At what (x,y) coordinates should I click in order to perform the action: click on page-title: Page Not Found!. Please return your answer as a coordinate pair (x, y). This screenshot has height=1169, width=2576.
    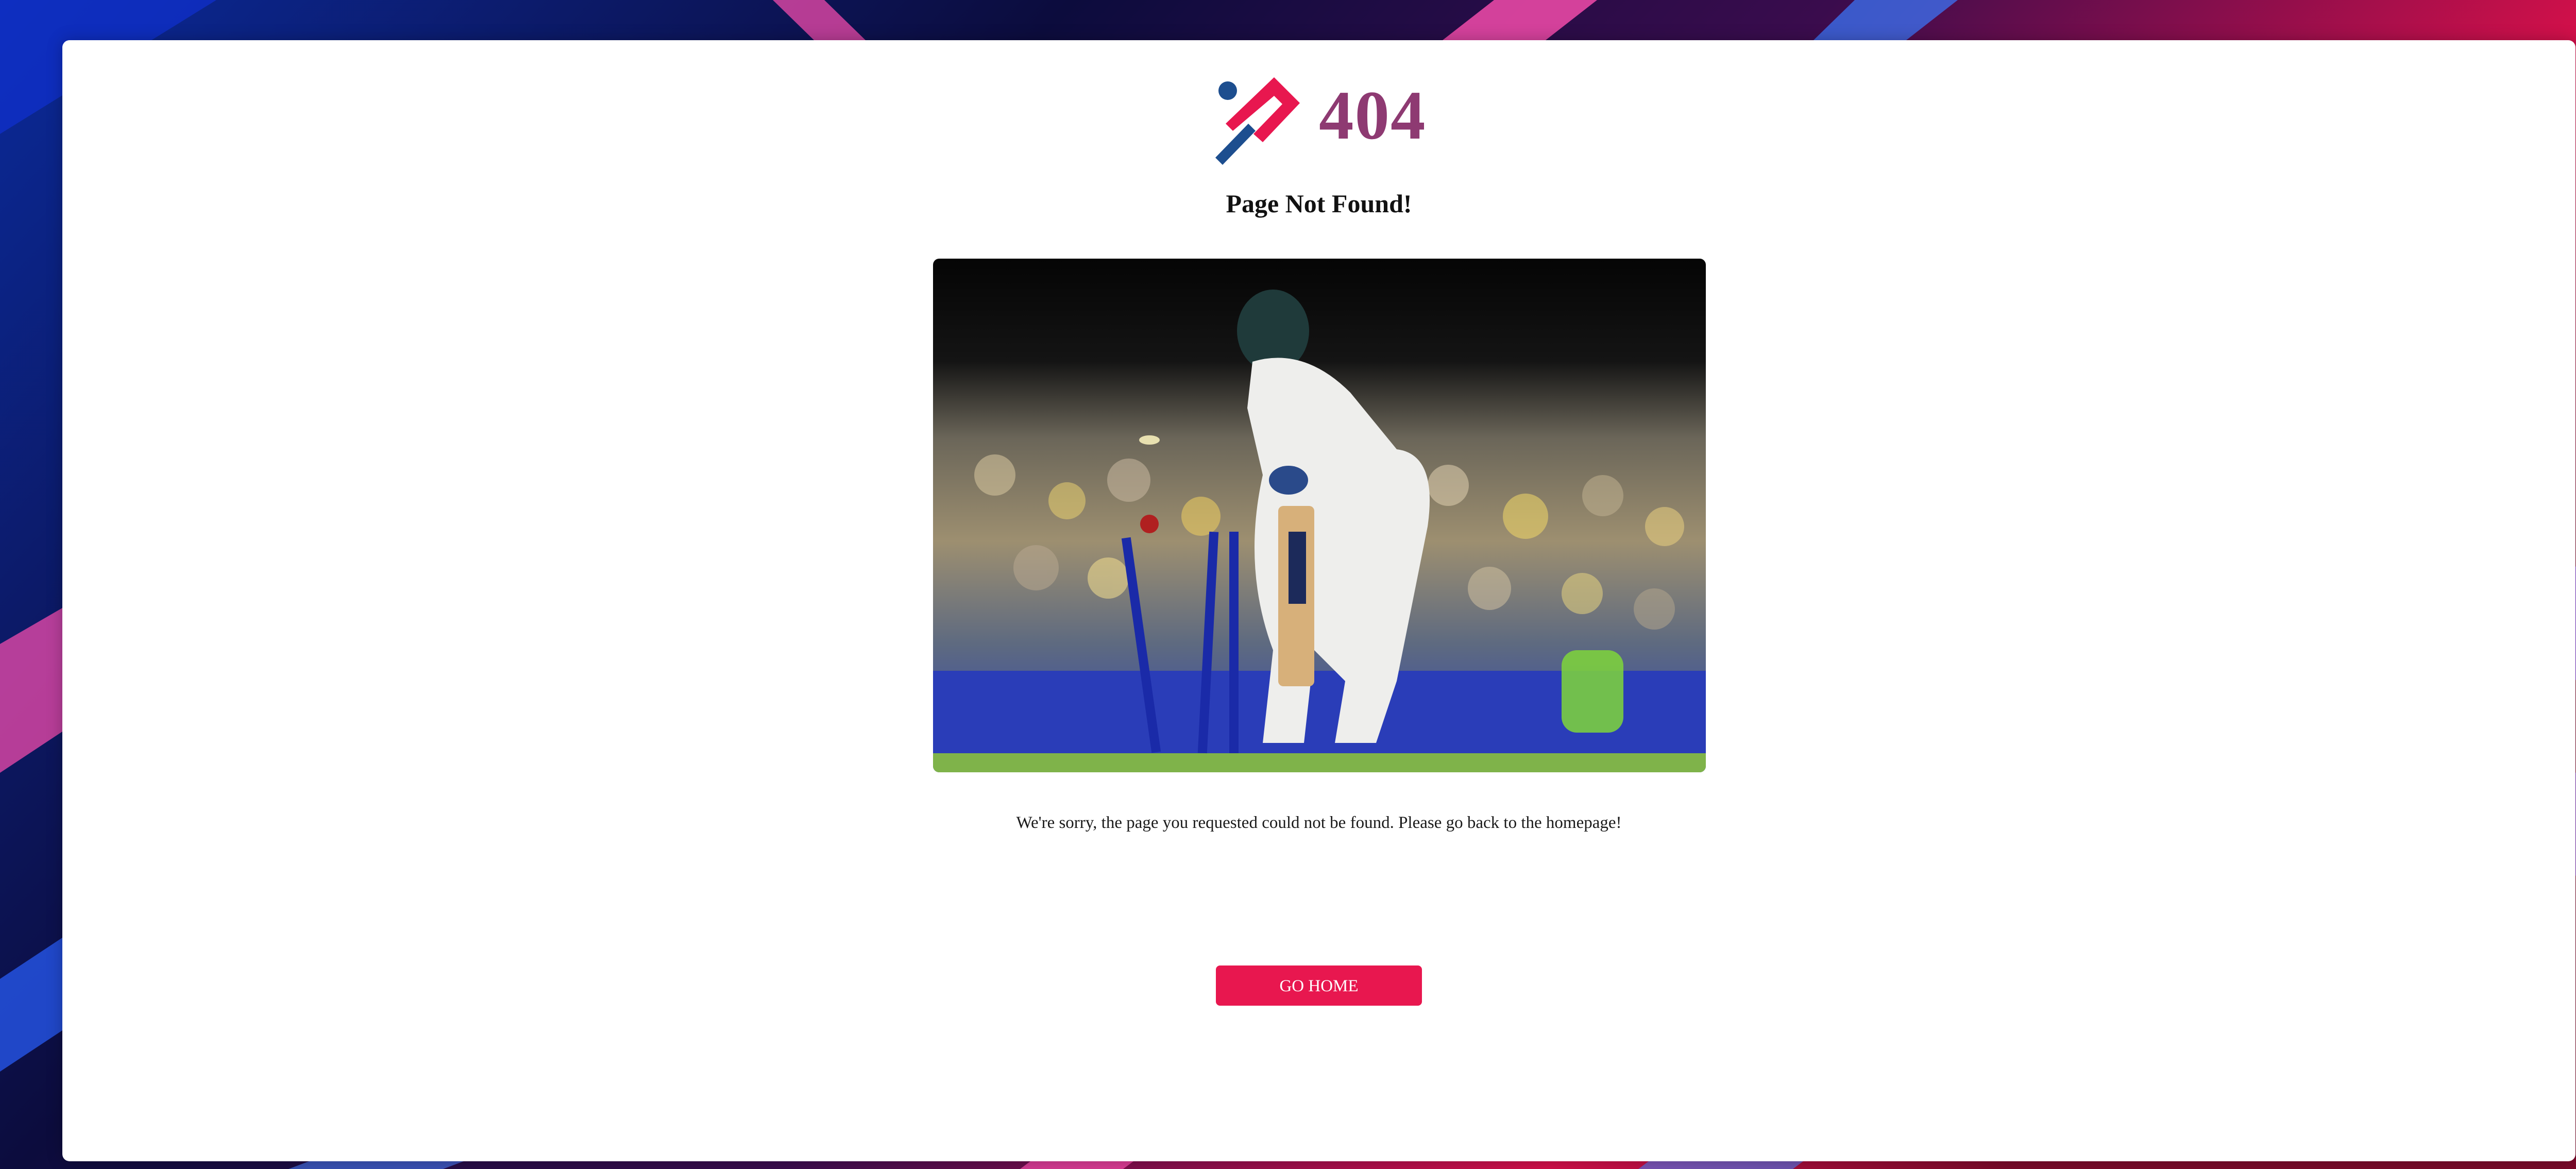
    Looking at the image, I should click on (1319, 204).